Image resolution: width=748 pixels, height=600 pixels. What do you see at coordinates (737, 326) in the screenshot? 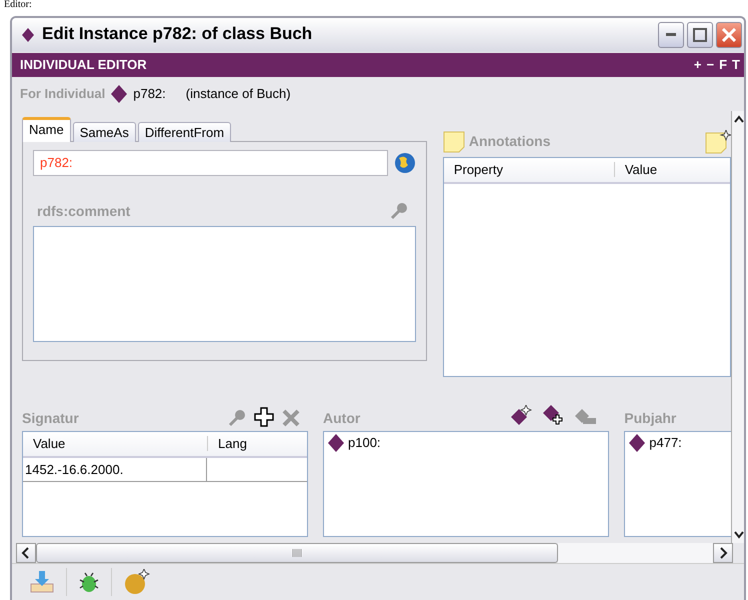
I see `vertical-scrollbar` at bounding box center [737, 326].